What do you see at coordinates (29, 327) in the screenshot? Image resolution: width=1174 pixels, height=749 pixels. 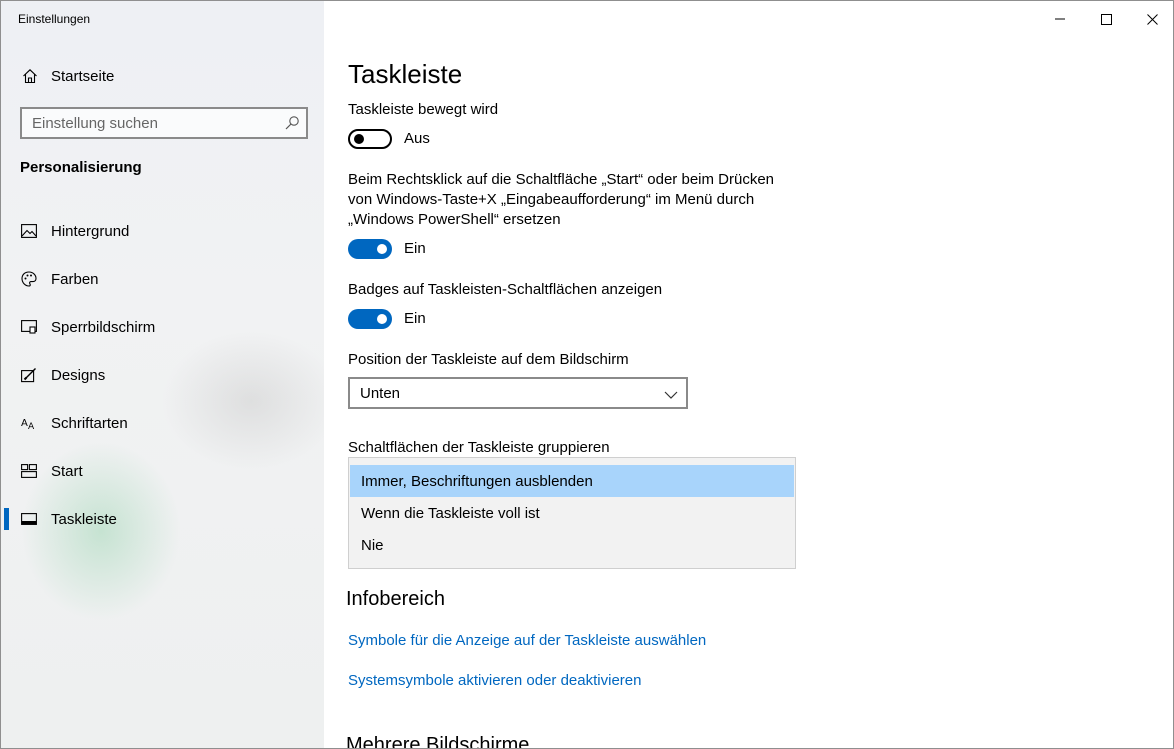 I see `lockscreen-icon` at bounding box center [29, 327].